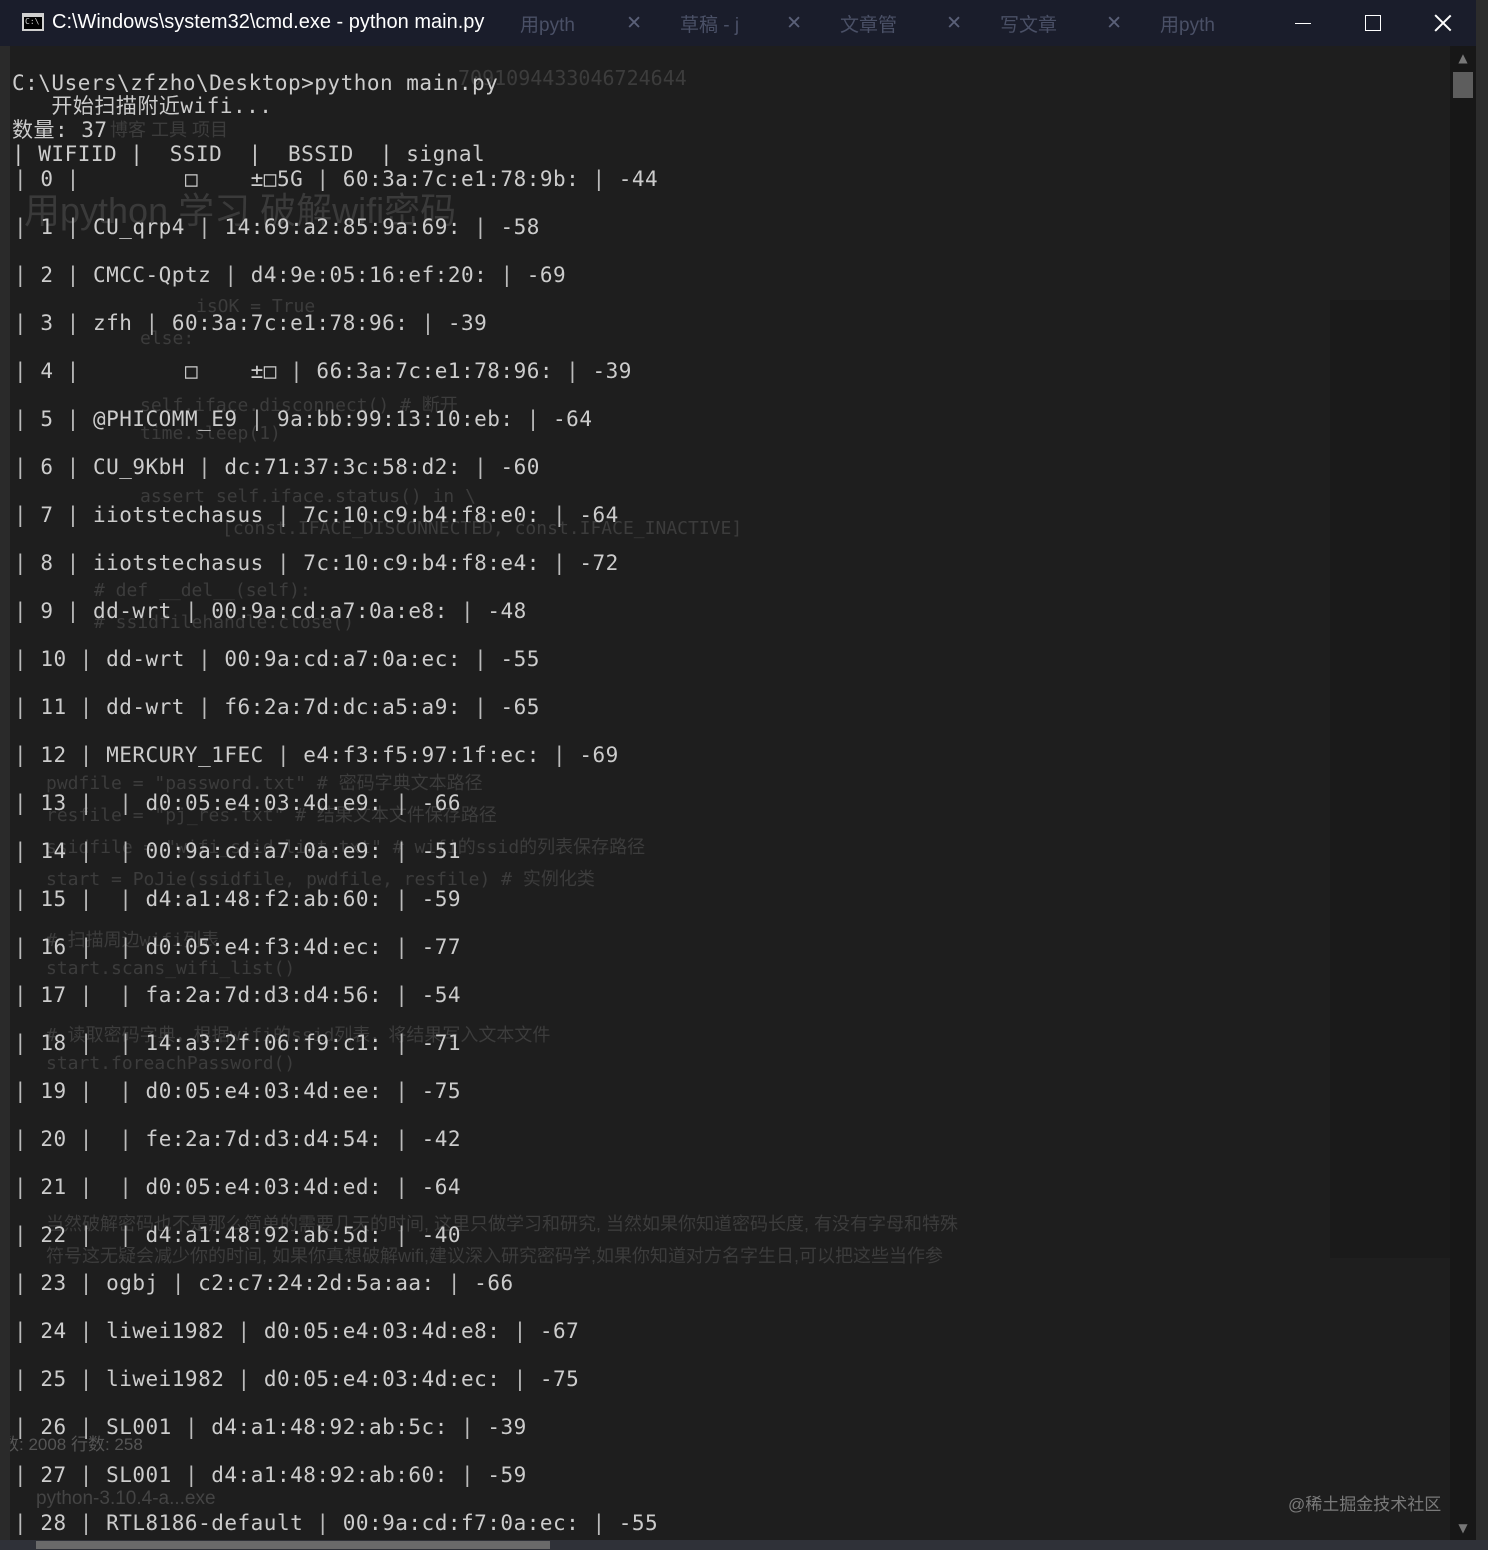  What do you see at coordinates (1303, 23) in the screenshot?
I see `minimize-button` at bounding box center [1303, 23].